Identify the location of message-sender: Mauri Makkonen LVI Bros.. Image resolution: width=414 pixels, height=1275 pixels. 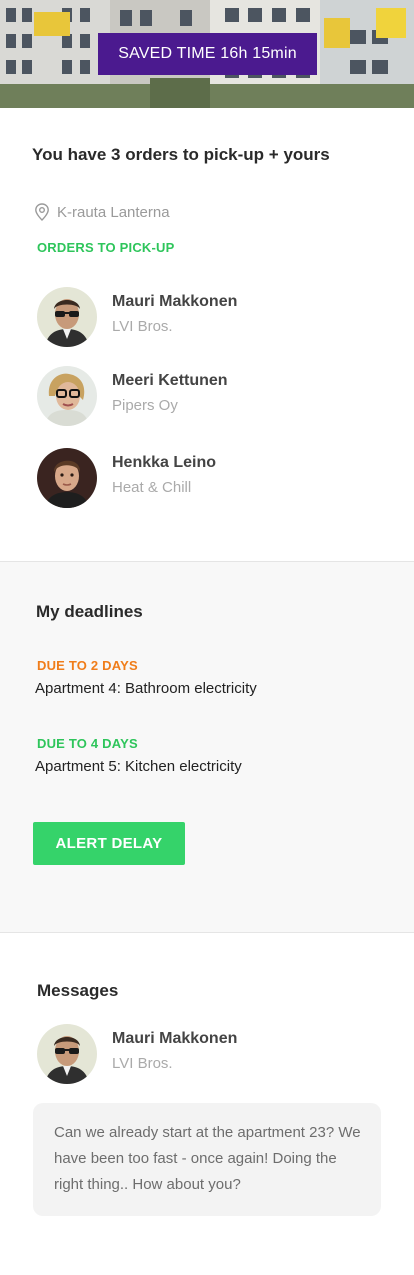
(207, 1054).